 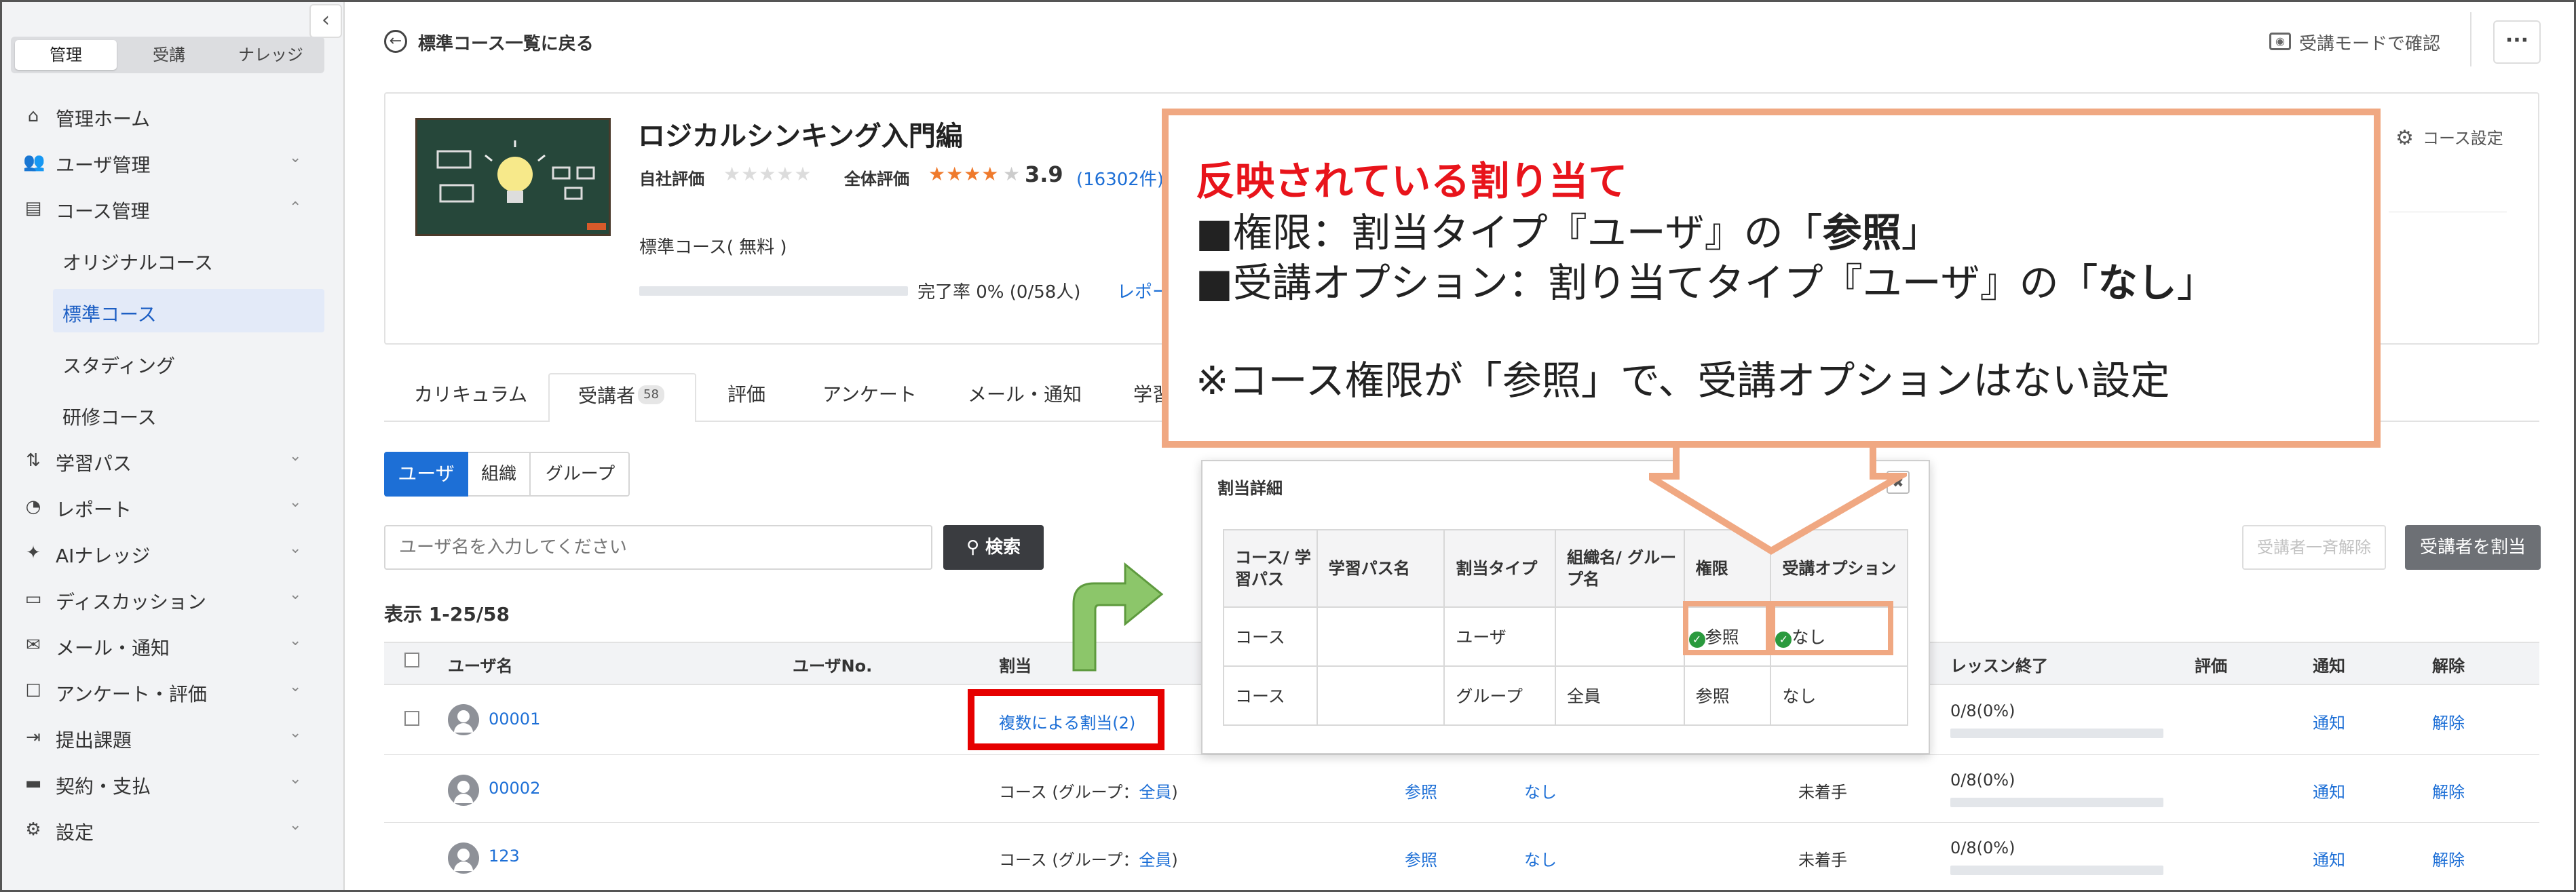 What do you see at coordinates (188, 362) in the screenshot?
I see `sub-studying: スタディング` at bounding box center [188, 362].